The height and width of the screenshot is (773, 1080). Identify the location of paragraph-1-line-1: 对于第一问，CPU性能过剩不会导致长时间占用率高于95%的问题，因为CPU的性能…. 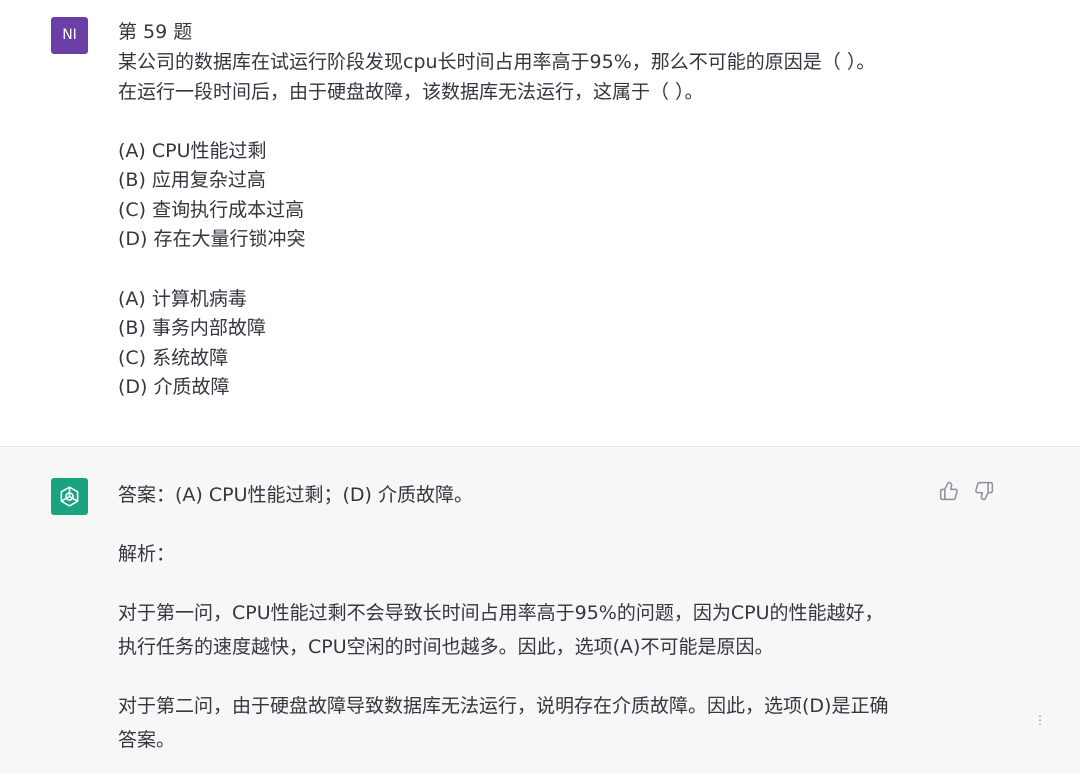
(501, 613).